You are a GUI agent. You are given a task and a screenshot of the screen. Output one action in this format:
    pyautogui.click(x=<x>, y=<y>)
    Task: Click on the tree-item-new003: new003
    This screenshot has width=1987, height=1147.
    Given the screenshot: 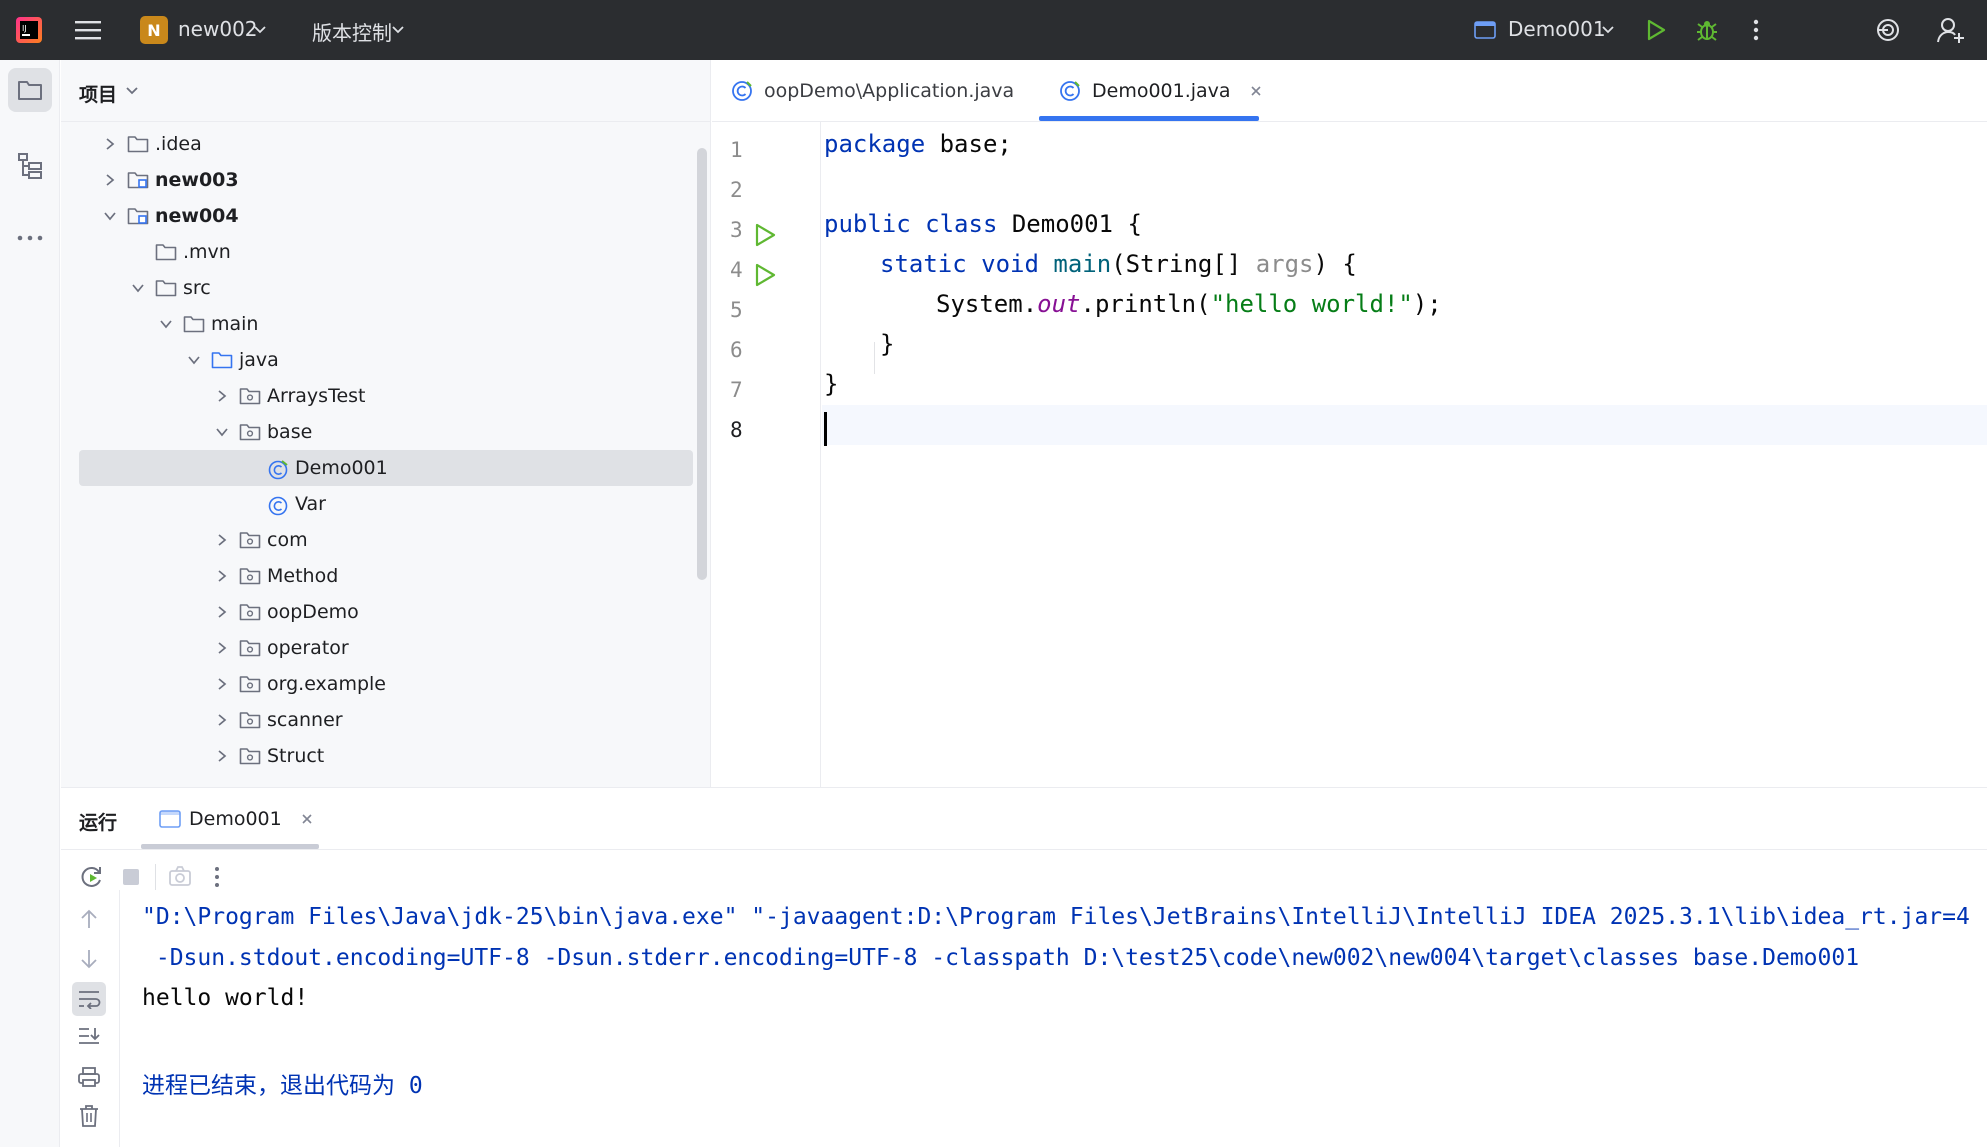 What is the action you would take?
    pyautogui.click(x=381, y=180)
    